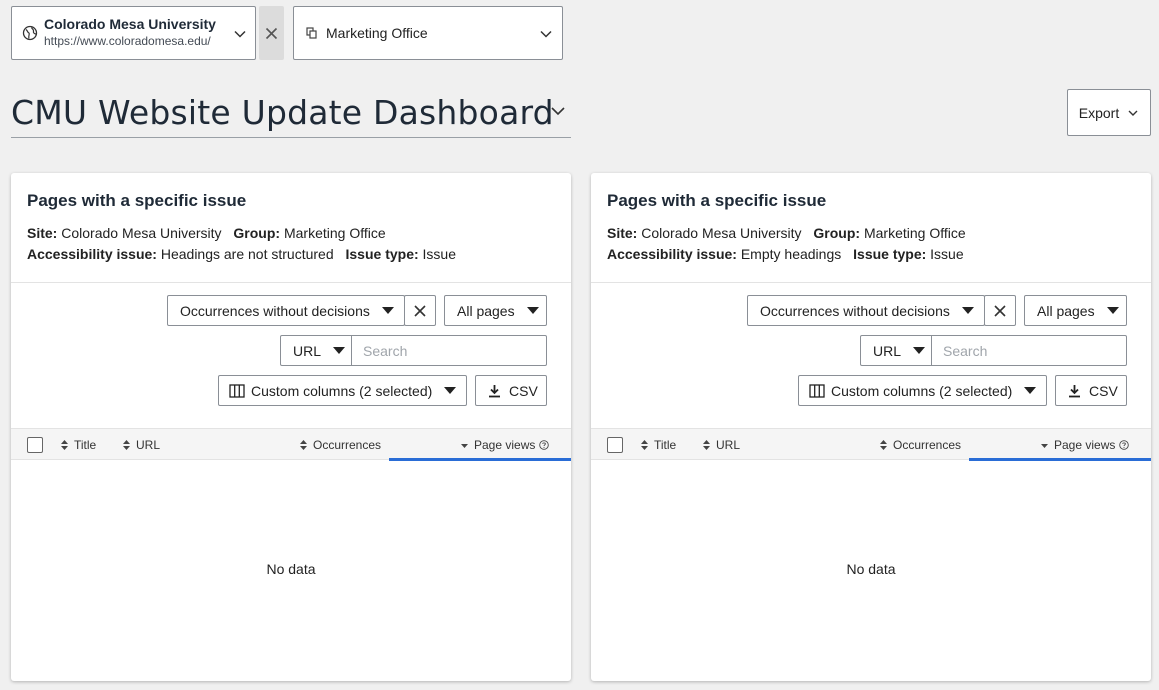 Image resolution: width=1159 pixels, height=690 pixels. Describe the element at coordinates (127, 41) in the screenshot. I see `site-url: https://www.coloradomesa.edu/` at that location.